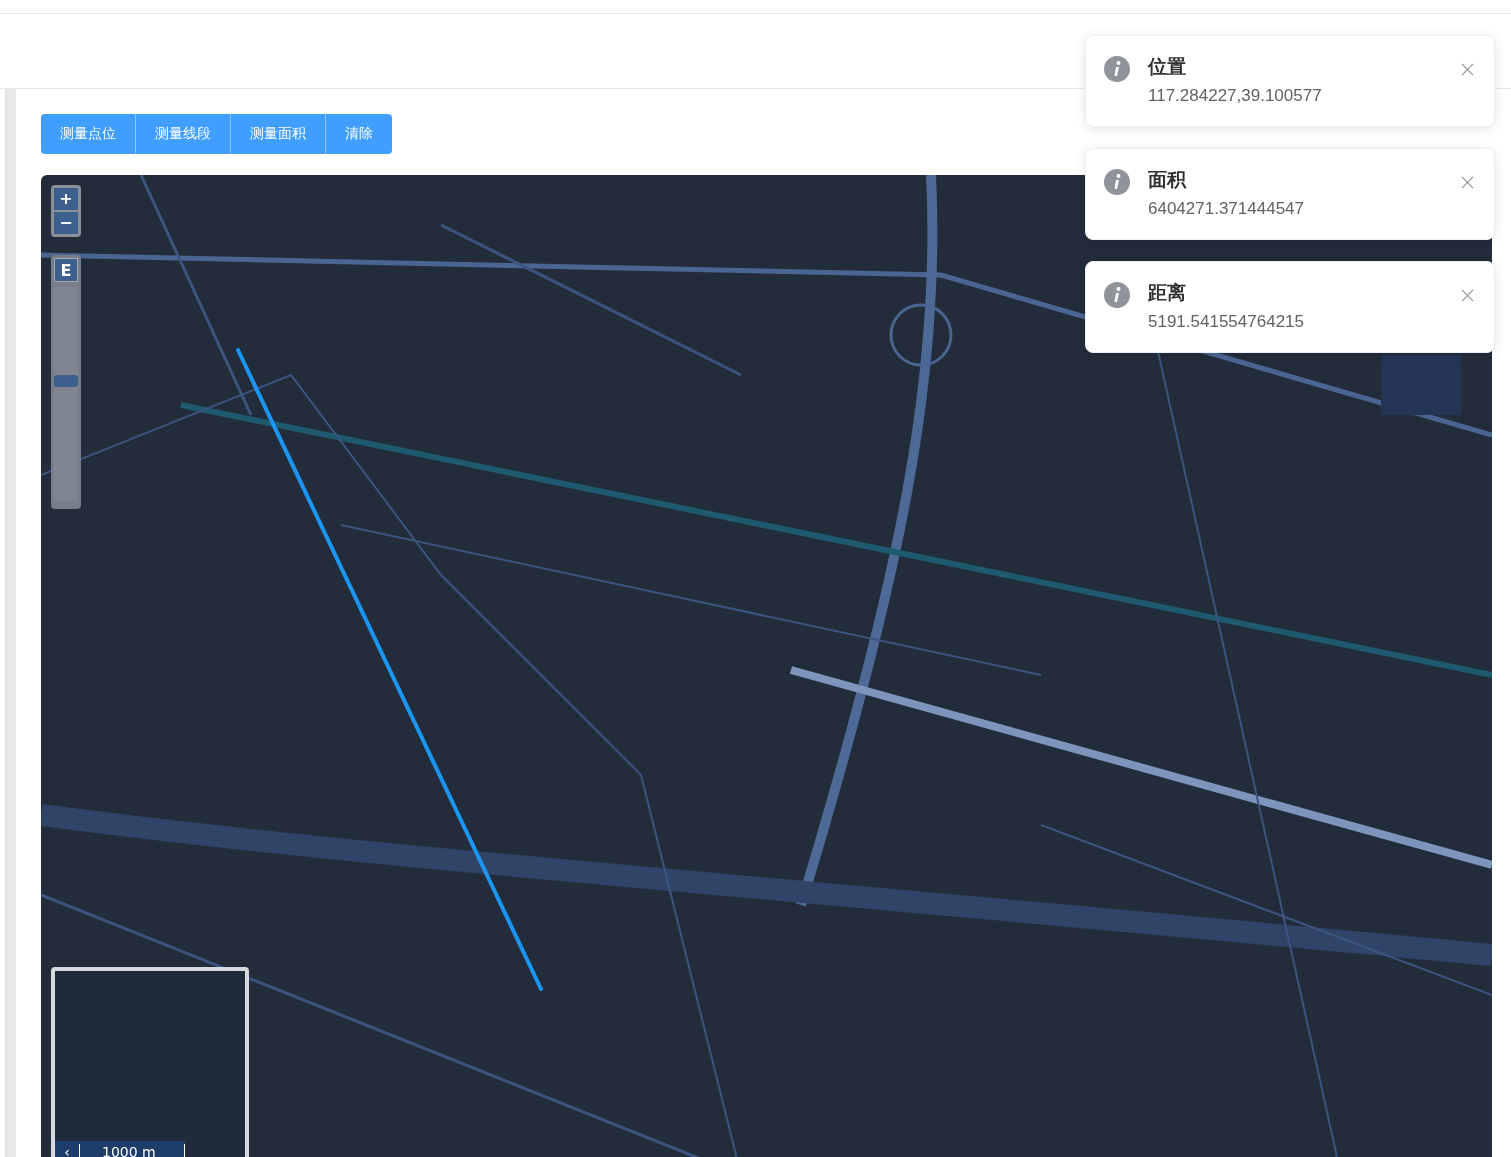 Image resolution: width=1511 pixels, height=1157 pixels. Describe the element at coordinates (1167, 292) in the screenshot. I see `notification-title: 距离` at that location.